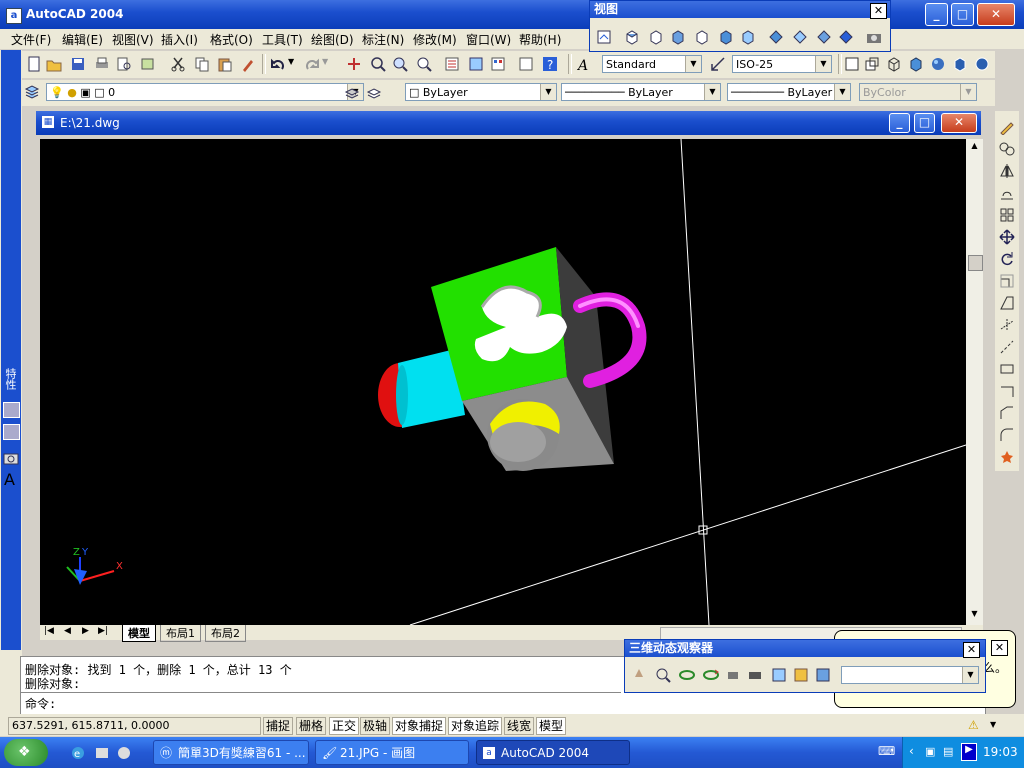 The image size is (1024, 768). What do you see at coordinates (711, 675) in the screenshot?
I see `3d-continuous-orbit-icon` at bounding box center [711, 675].